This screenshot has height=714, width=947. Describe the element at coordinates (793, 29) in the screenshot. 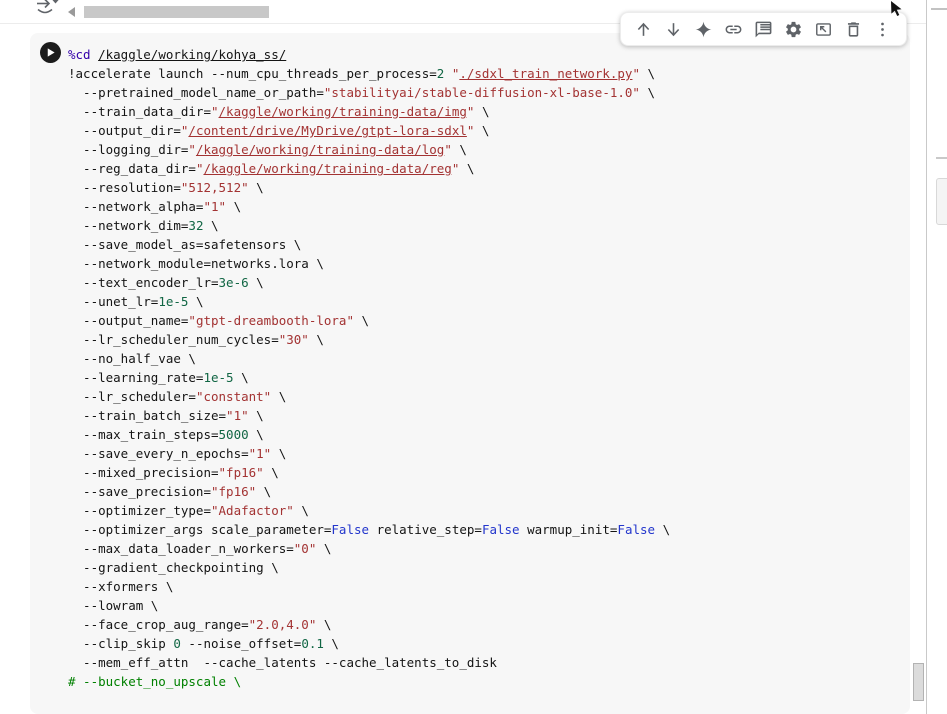

I see `editor-settings-icon` at that location.